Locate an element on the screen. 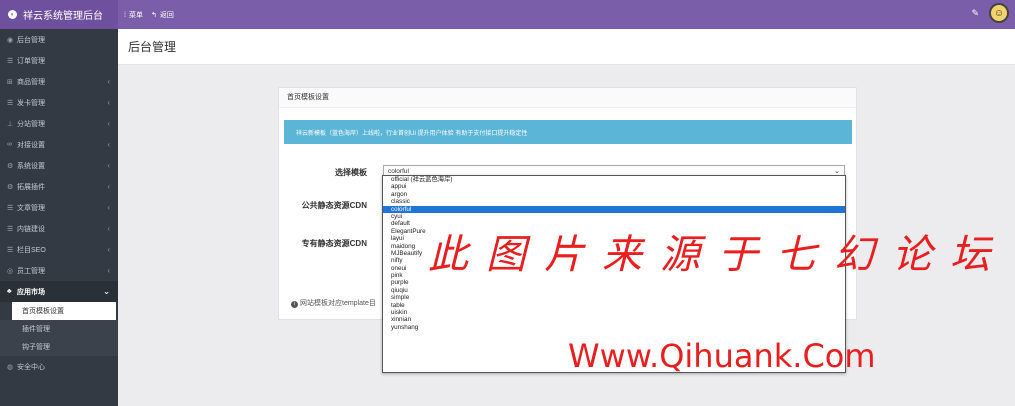 This screenshot has width=1015, height=406. template-select-value: colorful is located at coordinates (398, 171).